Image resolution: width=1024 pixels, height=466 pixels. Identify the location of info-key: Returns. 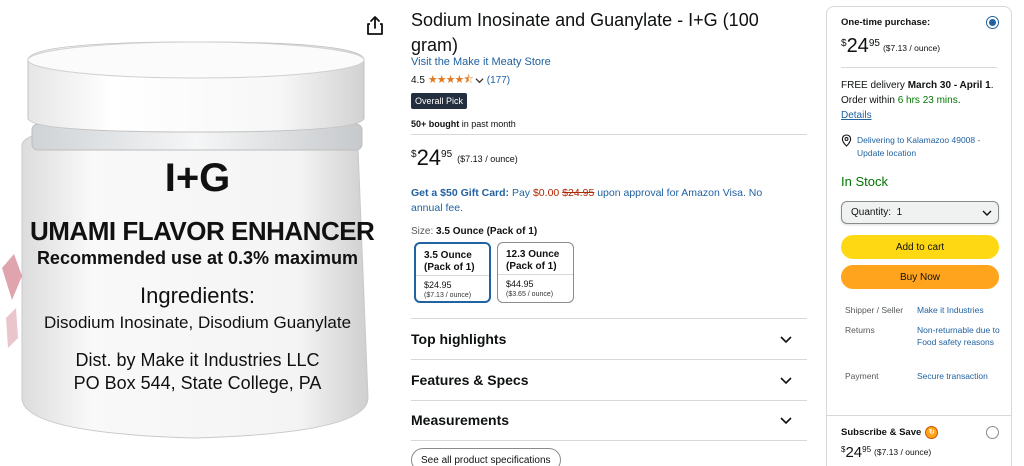
(860, 330).